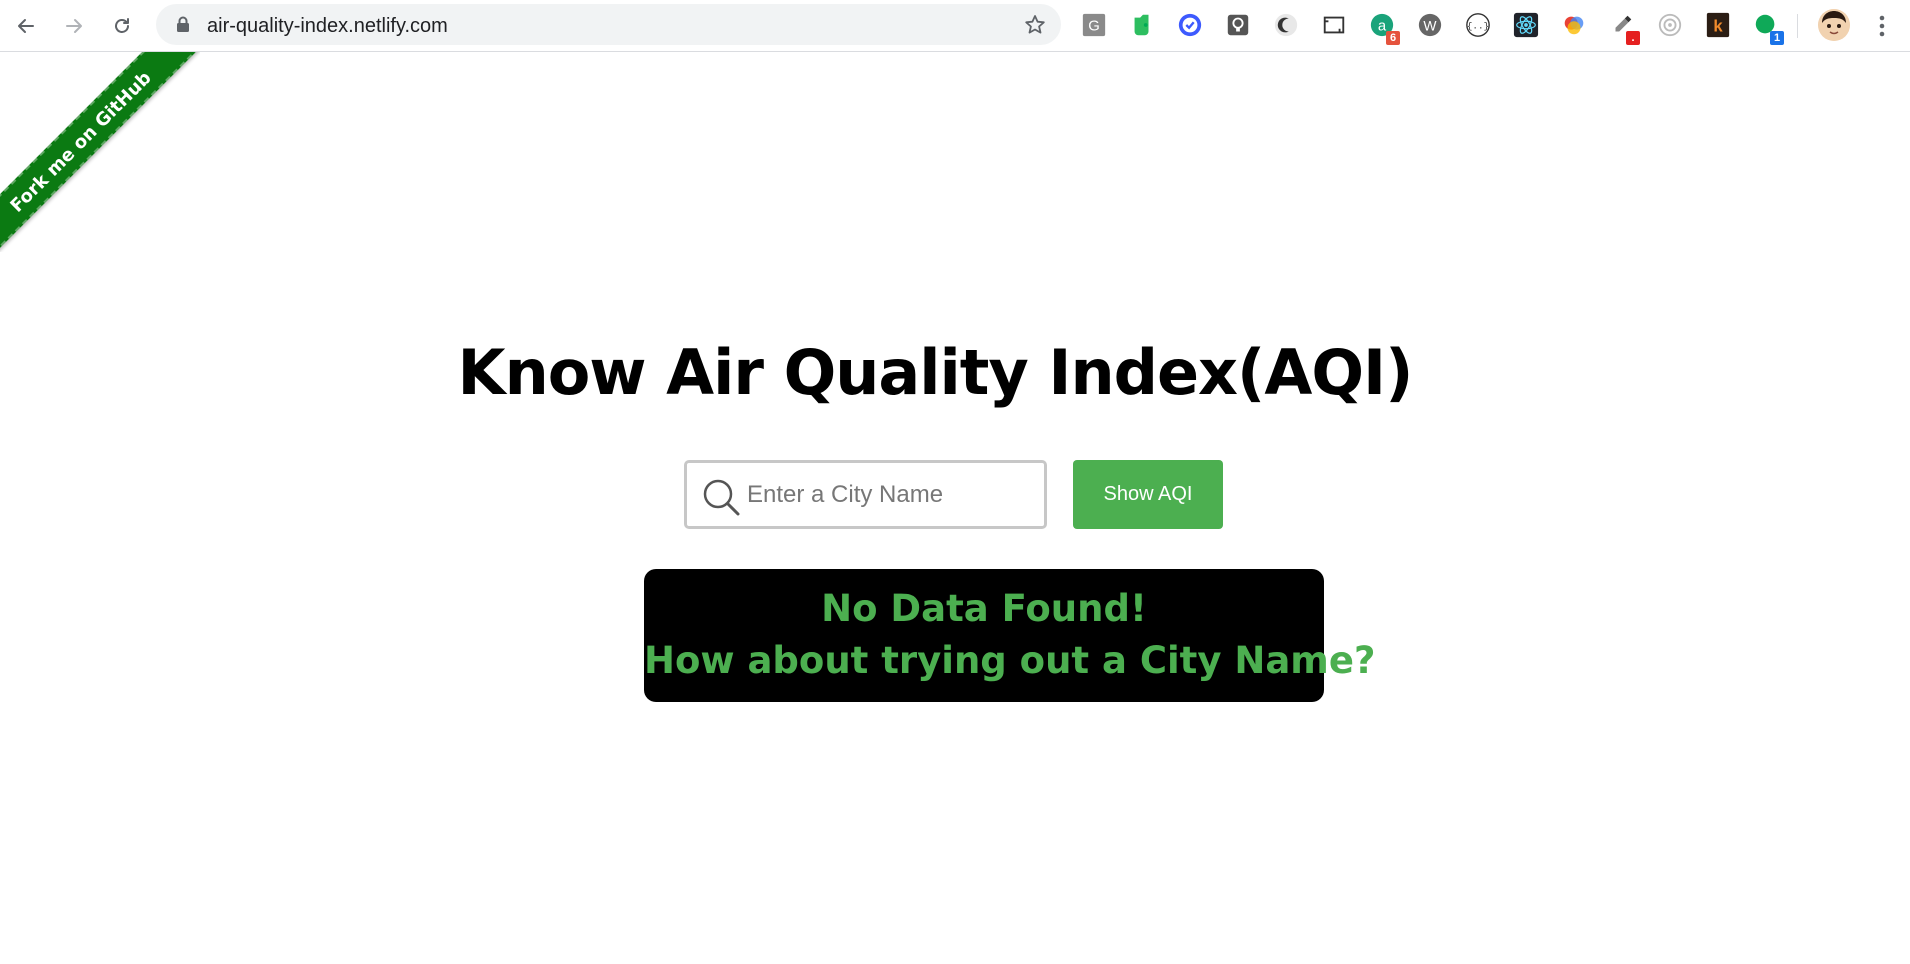 This screenshot has width=1910, height=964. What do you see at coordinates (608, 24) in the screenshot?
I see `address-bar: air-quality-index.netlify.com` at bounding box center [608, 24].